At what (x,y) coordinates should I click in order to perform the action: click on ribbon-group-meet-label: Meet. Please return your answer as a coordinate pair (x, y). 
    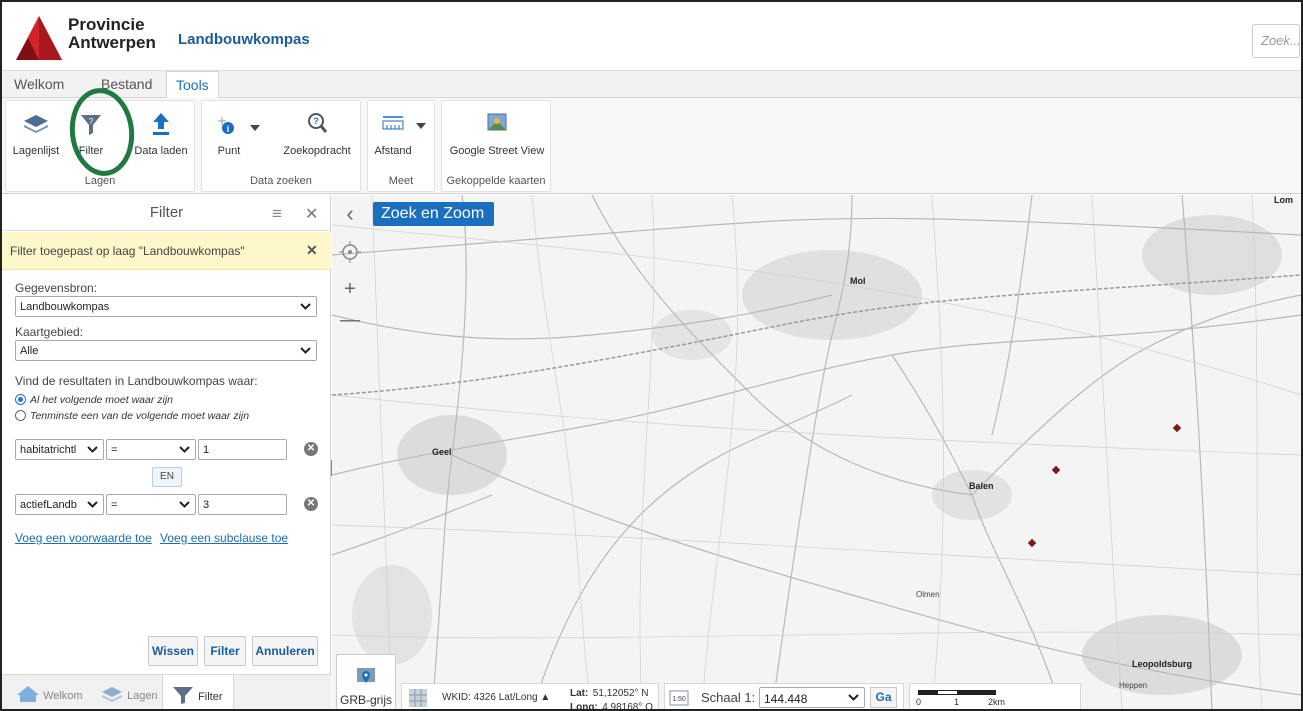
    Looking at the image, I should click on (401, 181).